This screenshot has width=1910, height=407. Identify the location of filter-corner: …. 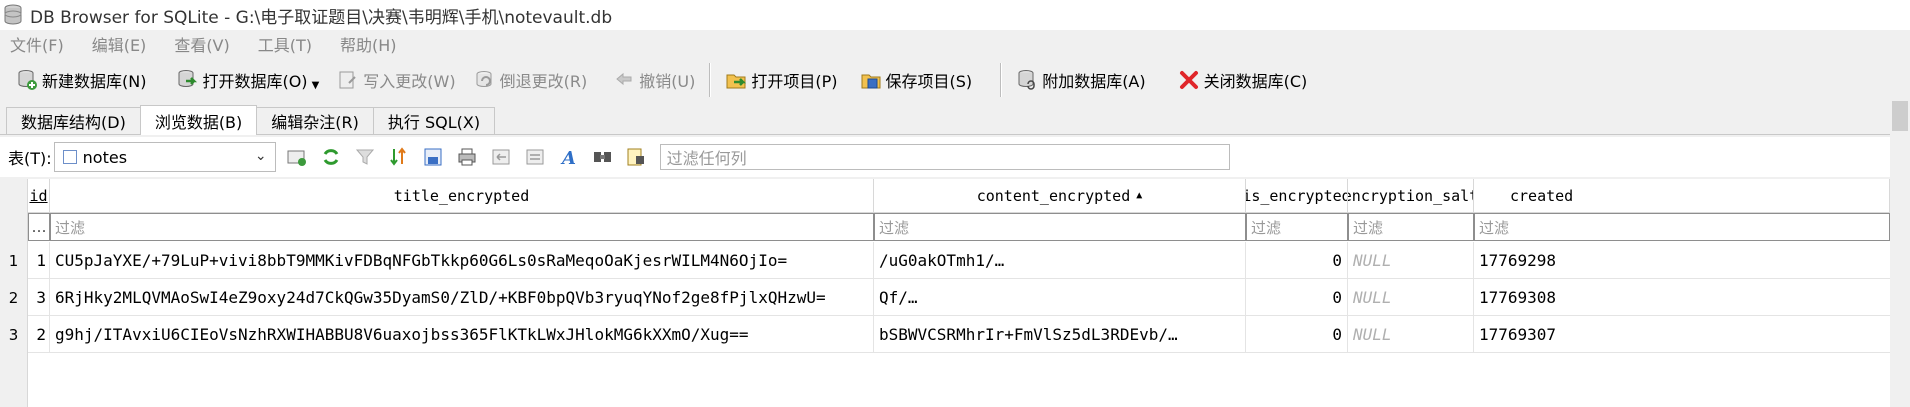
(39, 227).